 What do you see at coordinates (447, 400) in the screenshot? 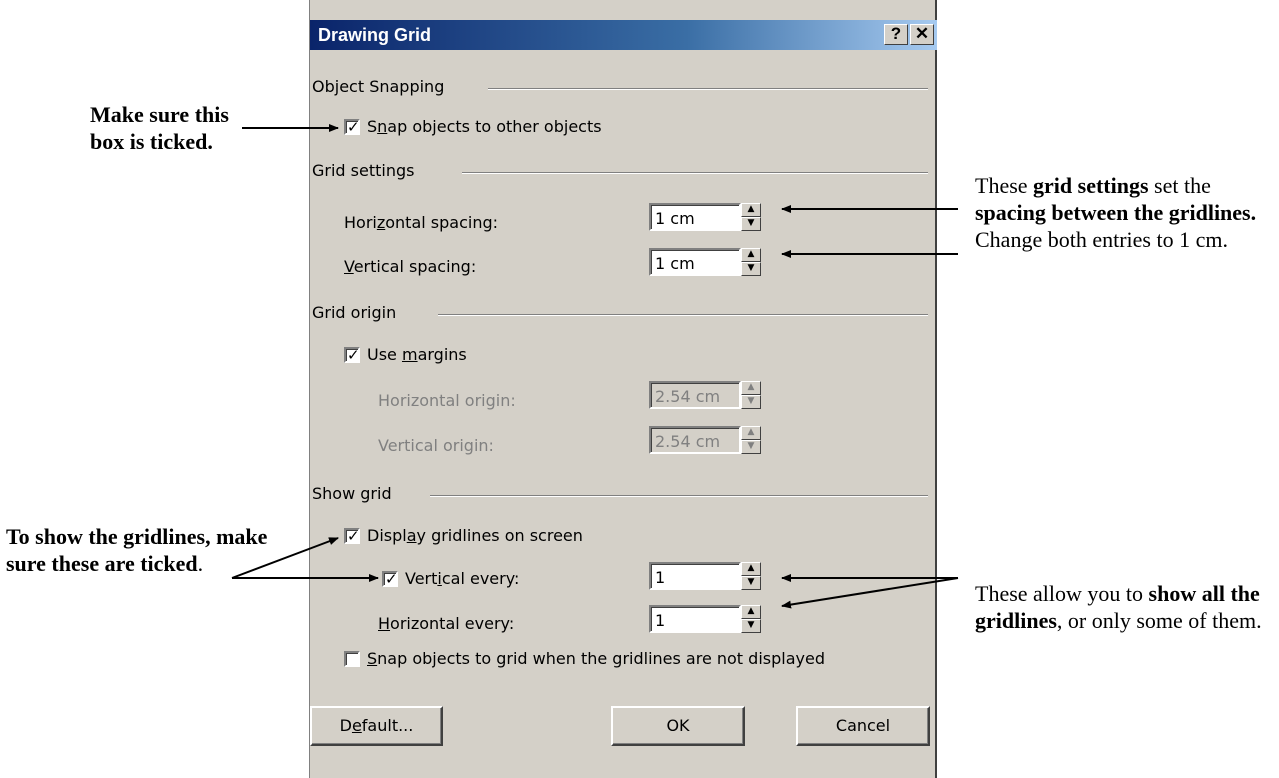
I see `horizontal-origin-label: Horizontal origin:` at bounding box center [447, 400].